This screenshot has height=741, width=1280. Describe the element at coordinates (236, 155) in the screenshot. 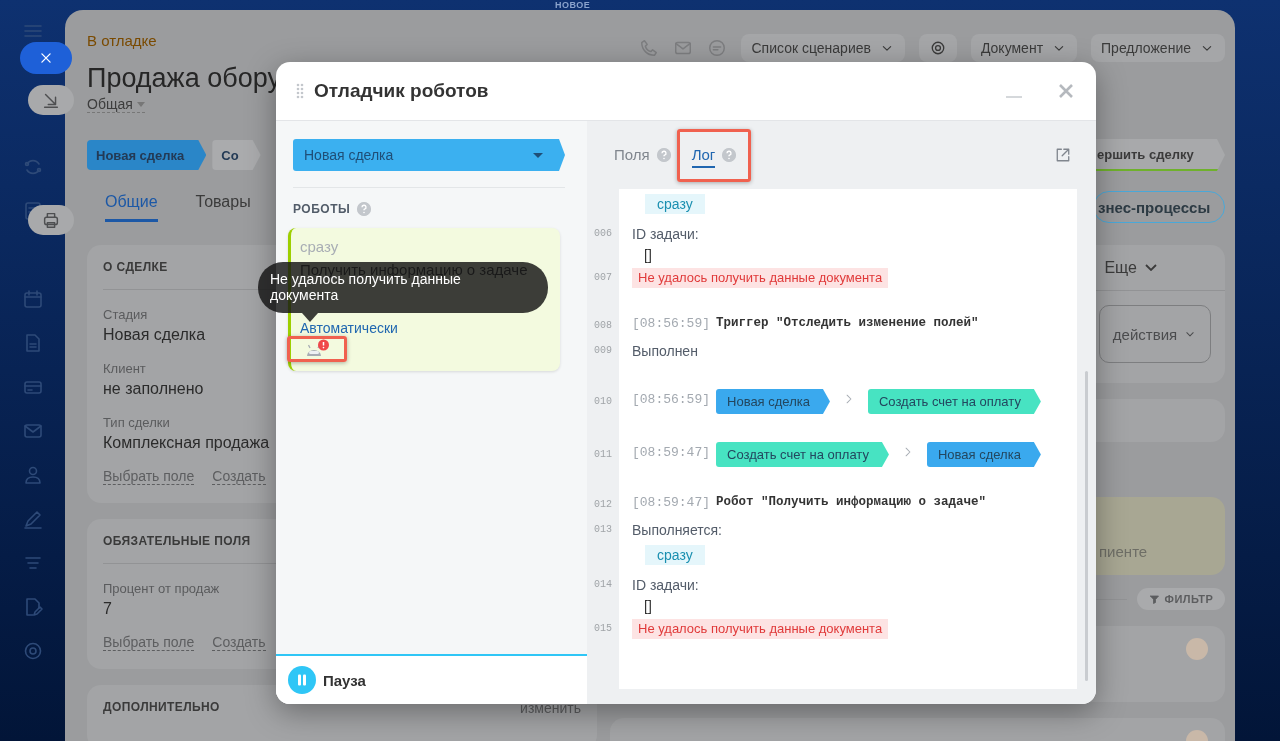

I see `stage-step: Со` at that location.